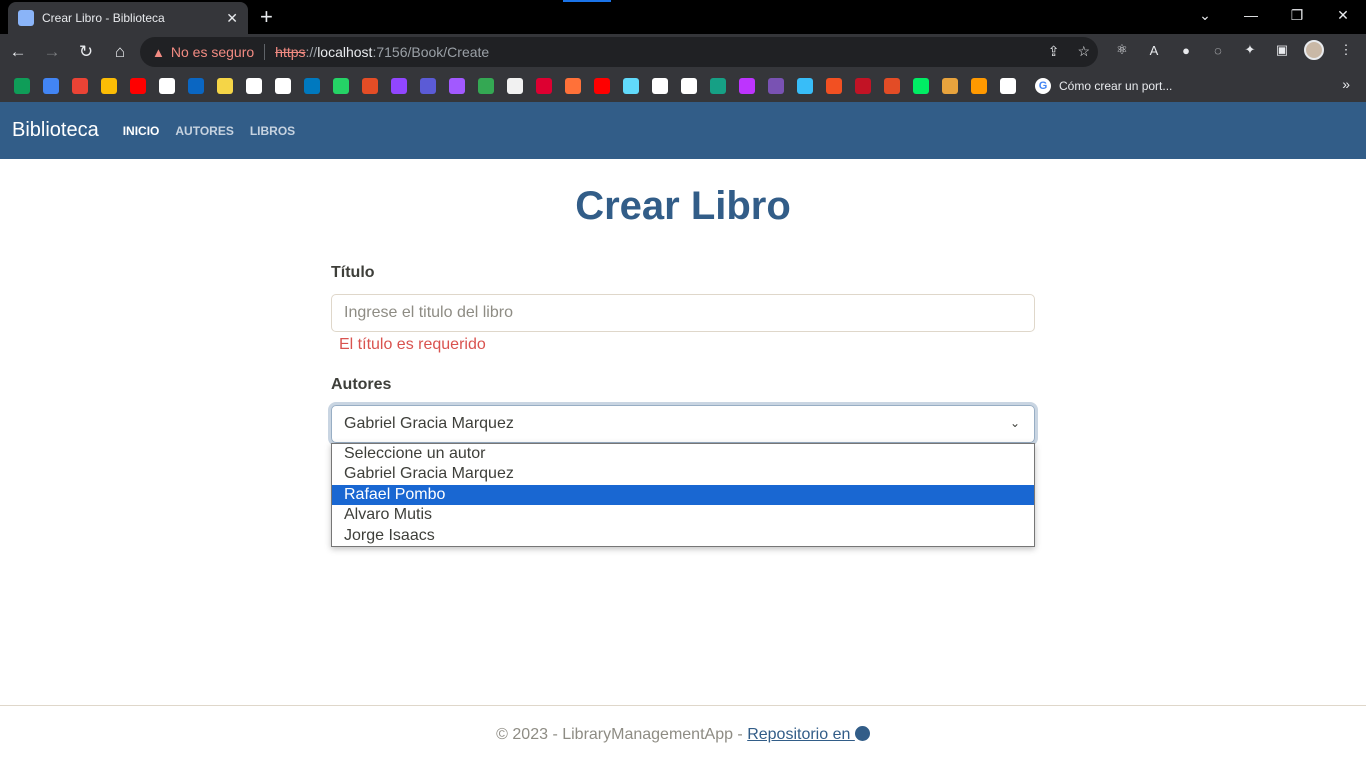 The height and width of the screenshot is (768, 1366). What do you see at coordinates (1314, 50) in the screenshot?
I see `profile-avatar` at bounding box center [1314, 50].